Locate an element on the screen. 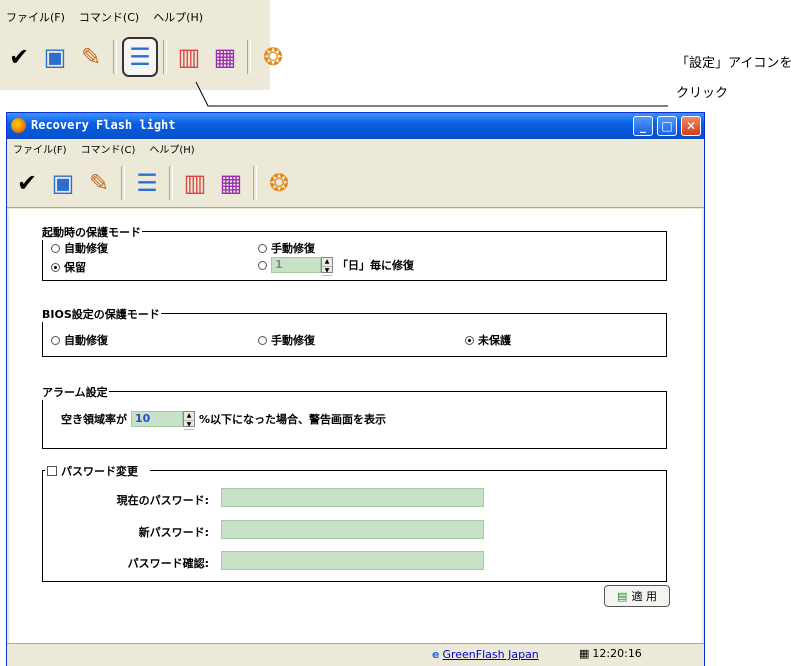  bios-manual-radio: 手動修復 is located at coordinates (286, 340).